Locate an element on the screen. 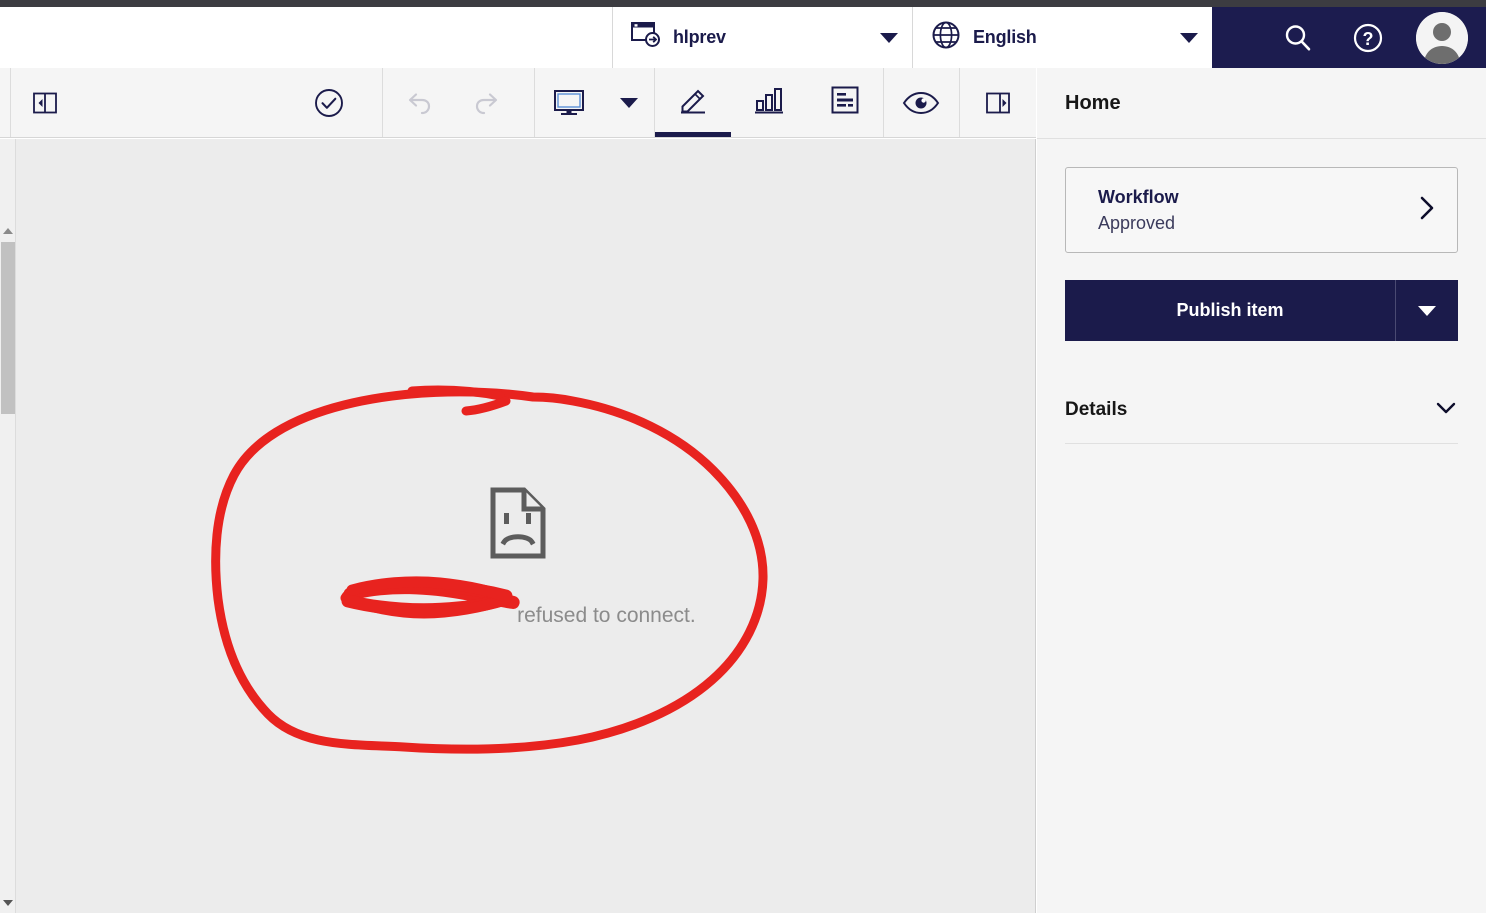  workflow-label: Workflow is located at coordinates (1138, 196).